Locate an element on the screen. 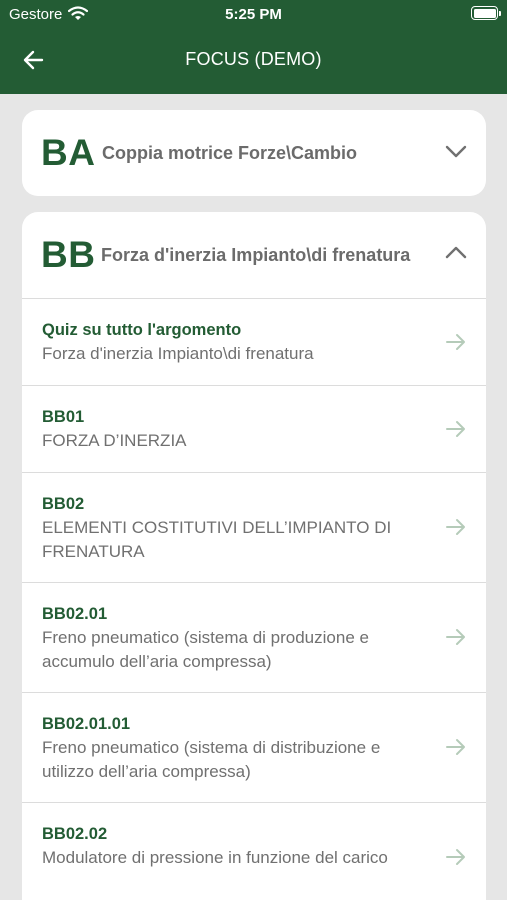 The height and width of the screenshot is (900, 507). list-item-title: BB01 is located at coordinates (63, 417).